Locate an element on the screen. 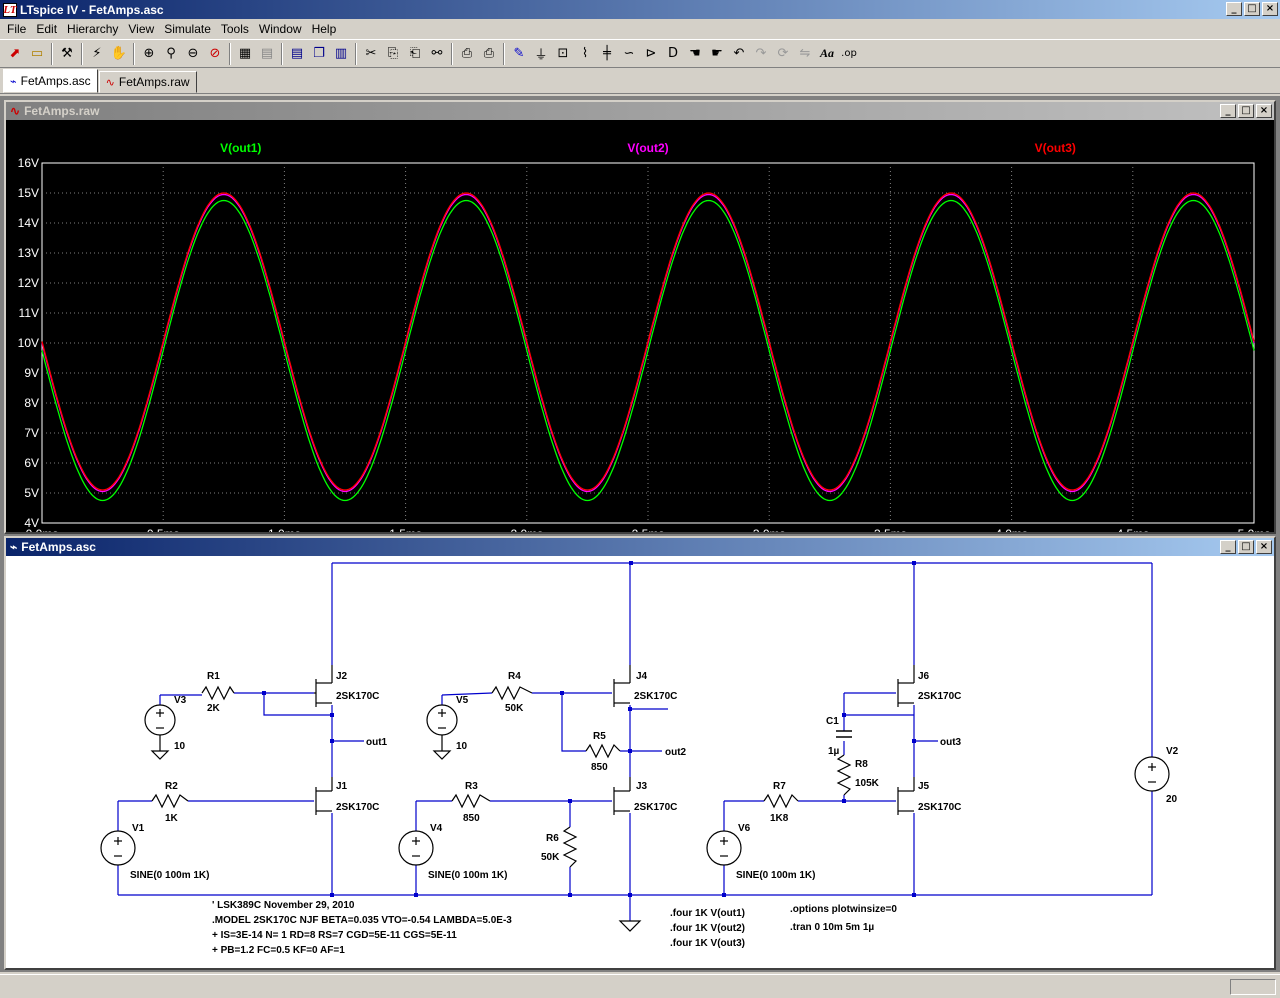 The image size is (1280, 998). options-directive: .options plotwinsize=0 is located at coordinates (843, 909).